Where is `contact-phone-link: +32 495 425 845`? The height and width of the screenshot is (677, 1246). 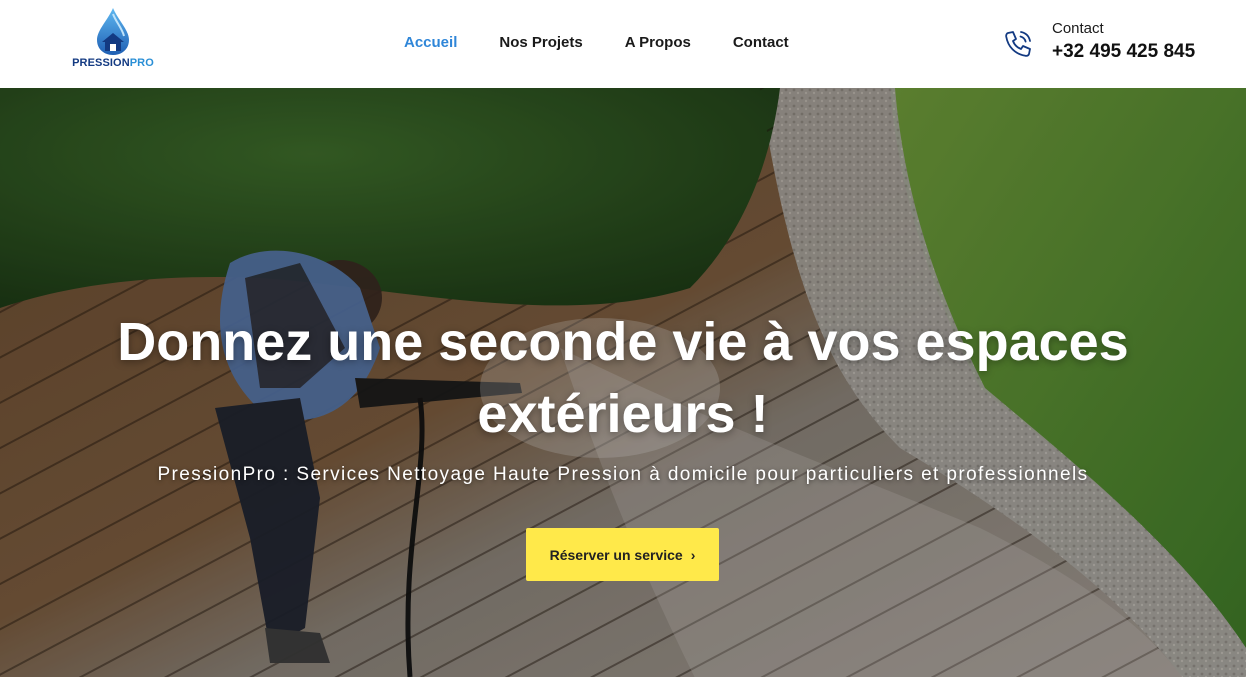 contact-phone-link: +32 495 425 845 is located at coordinates (1123, 52).